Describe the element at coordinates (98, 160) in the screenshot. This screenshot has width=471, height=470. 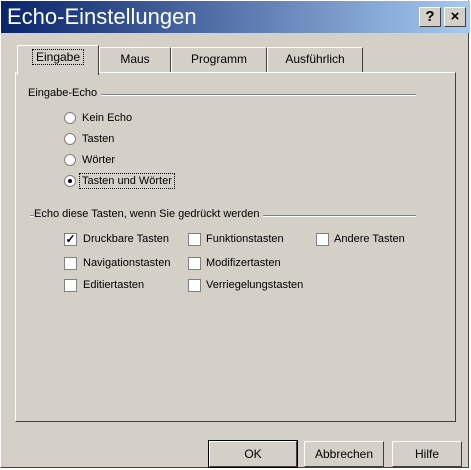
I see `radio-woerter-label: Wörter` at that location.